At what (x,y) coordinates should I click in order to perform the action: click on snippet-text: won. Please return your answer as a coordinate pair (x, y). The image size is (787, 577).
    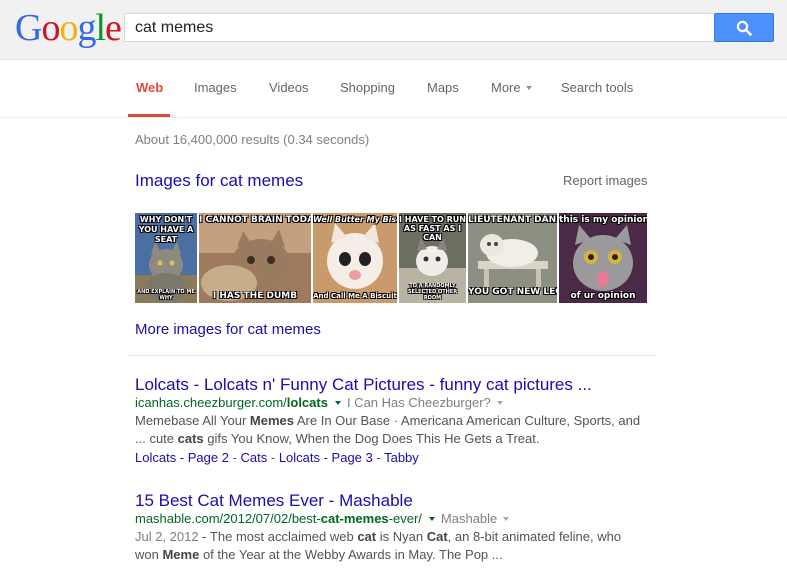
    Looking at the image, I should click on (149, 554).